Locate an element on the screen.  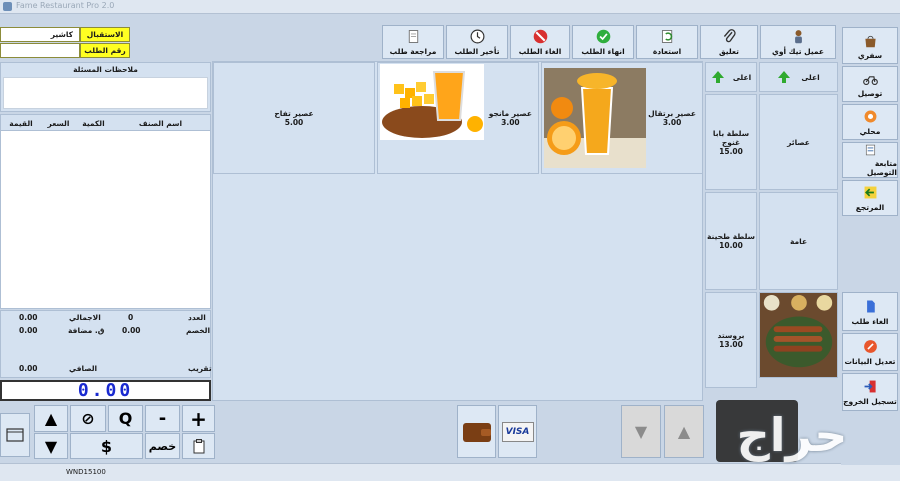
item-price: 15.00 is located at coordinates (731, 151).